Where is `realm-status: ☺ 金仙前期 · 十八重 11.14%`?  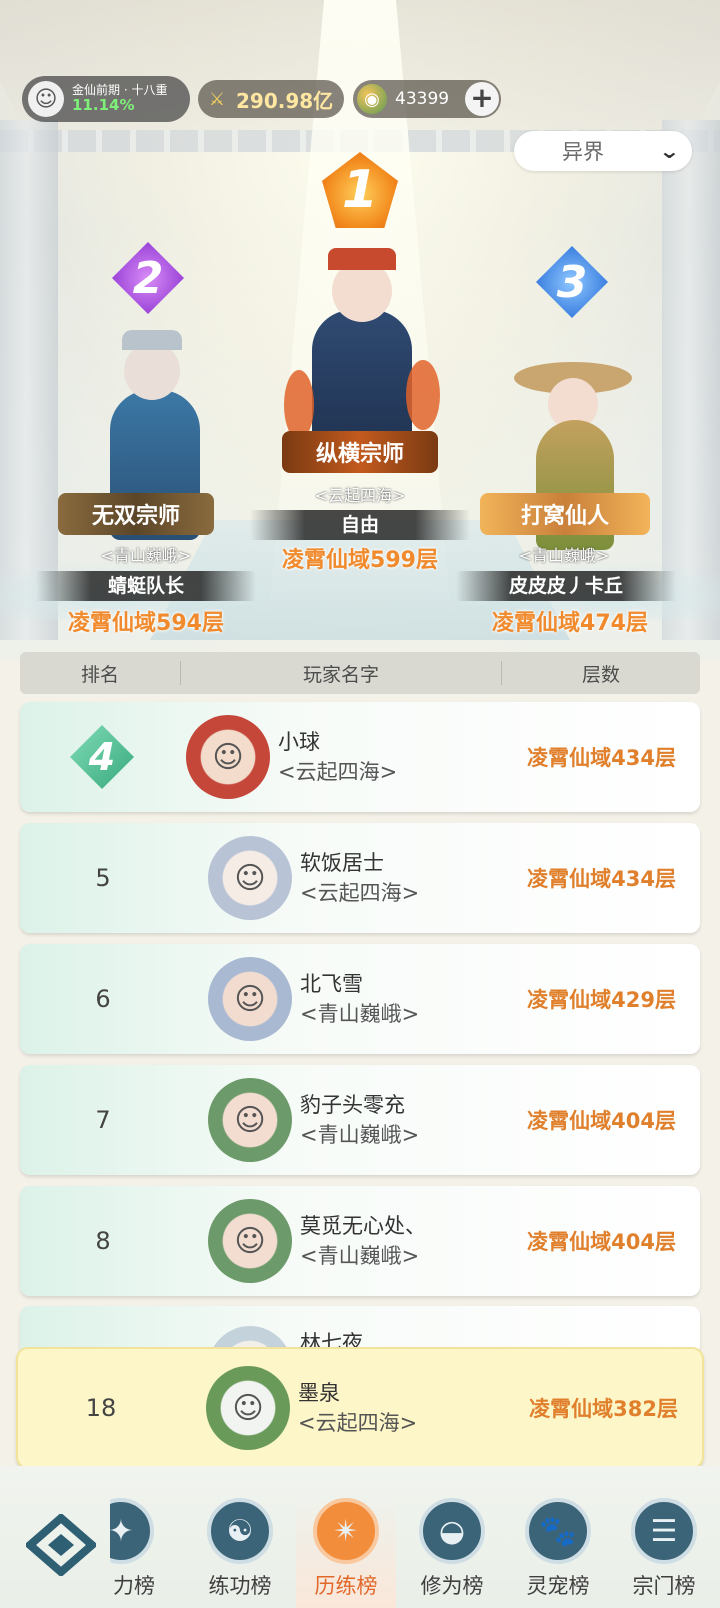 realm-status: ☺ 金仙前期 · 十八重 11.14% is located at coordinates (106, 99).